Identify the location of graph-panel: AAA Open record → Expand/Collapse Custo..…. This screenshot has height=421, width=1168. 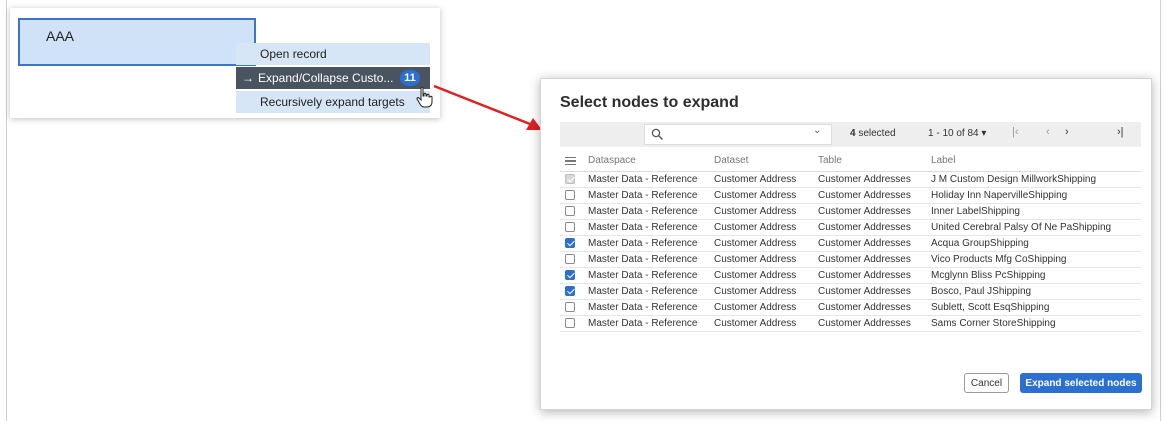
(225, 63).